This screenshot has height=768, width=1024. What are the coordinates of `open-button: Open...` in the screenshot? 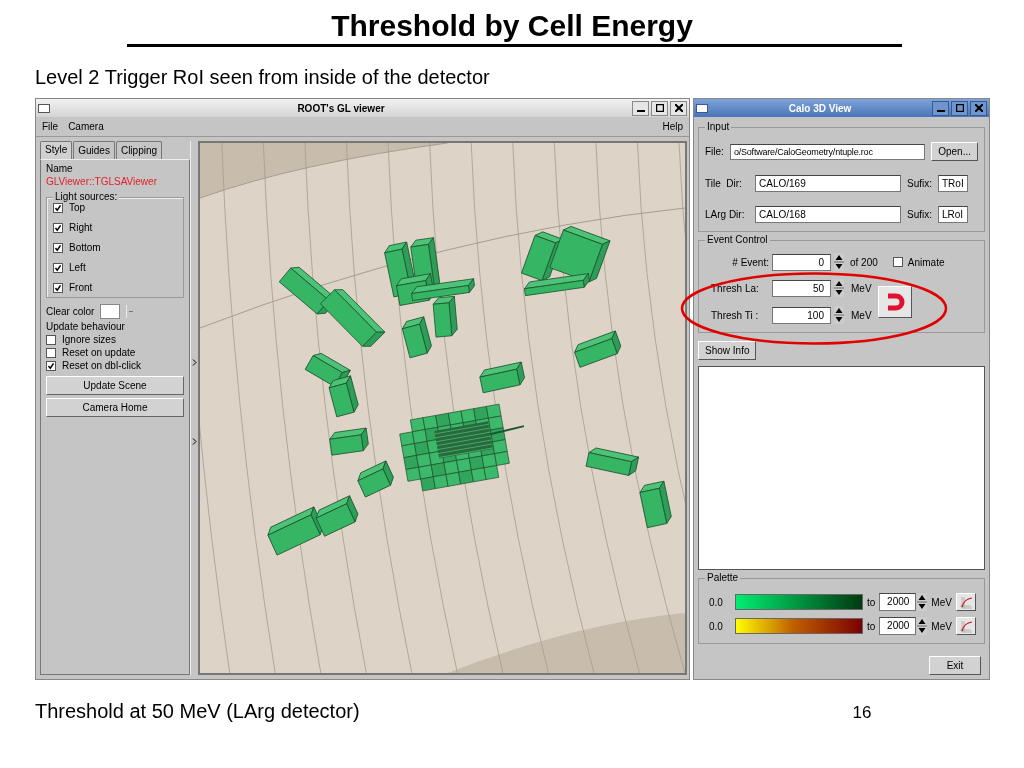 It's located at (954, 151).